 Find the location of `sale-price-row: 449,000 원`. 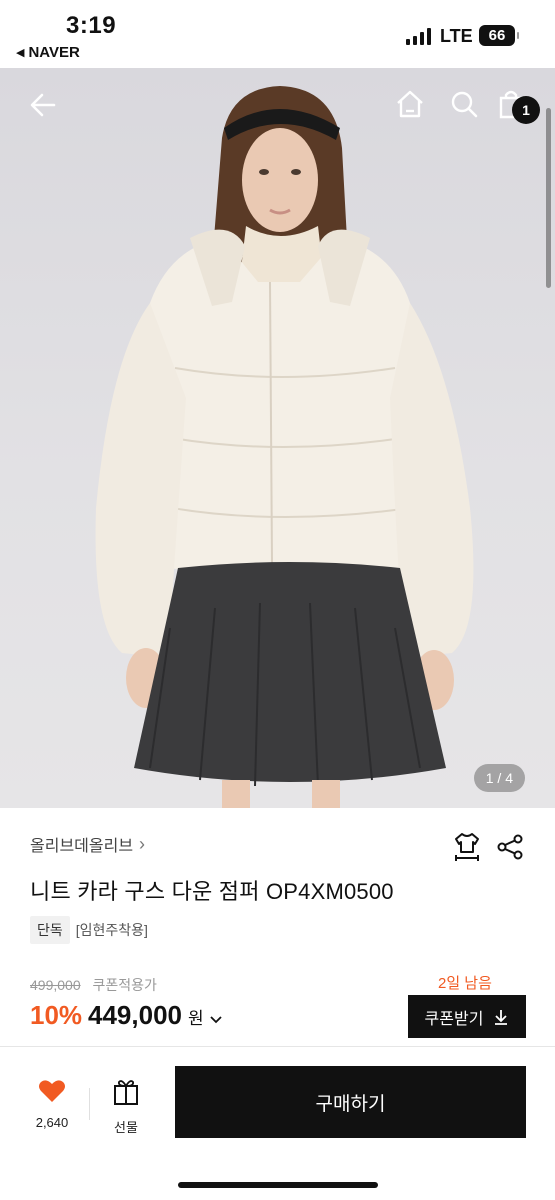

sale-price-row: 449,000 원 is located at coordinates (155, 1015).